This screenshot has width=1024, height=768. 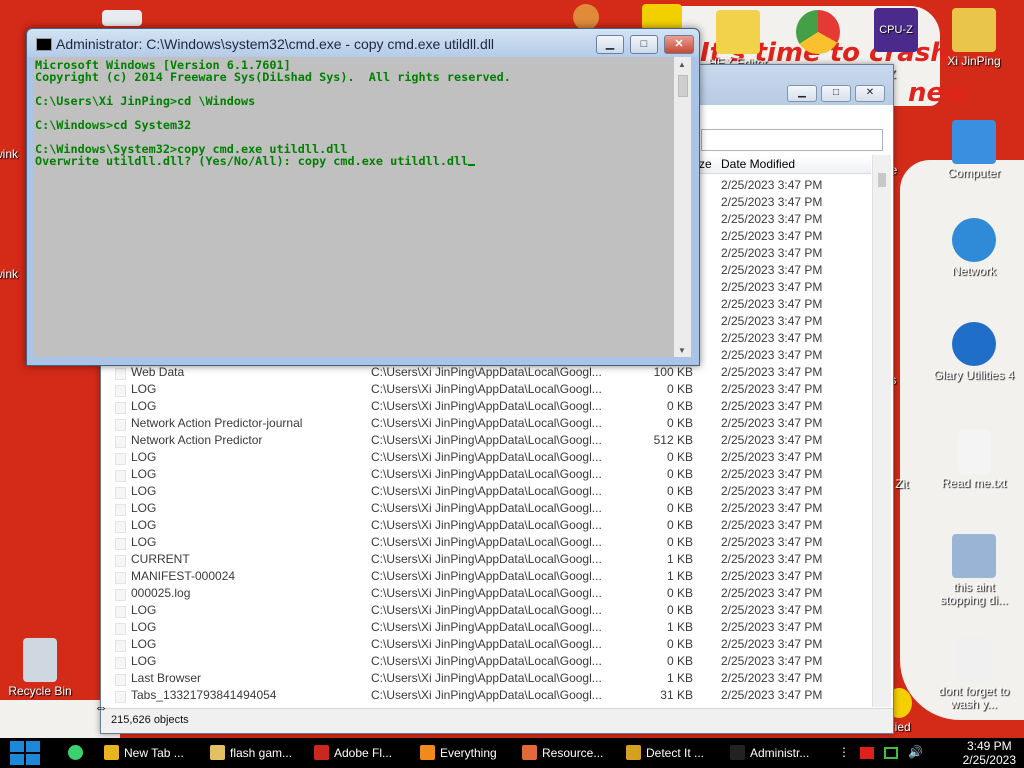 I want to click on desktop-icon-network: Network, so click(x=974, y=248).